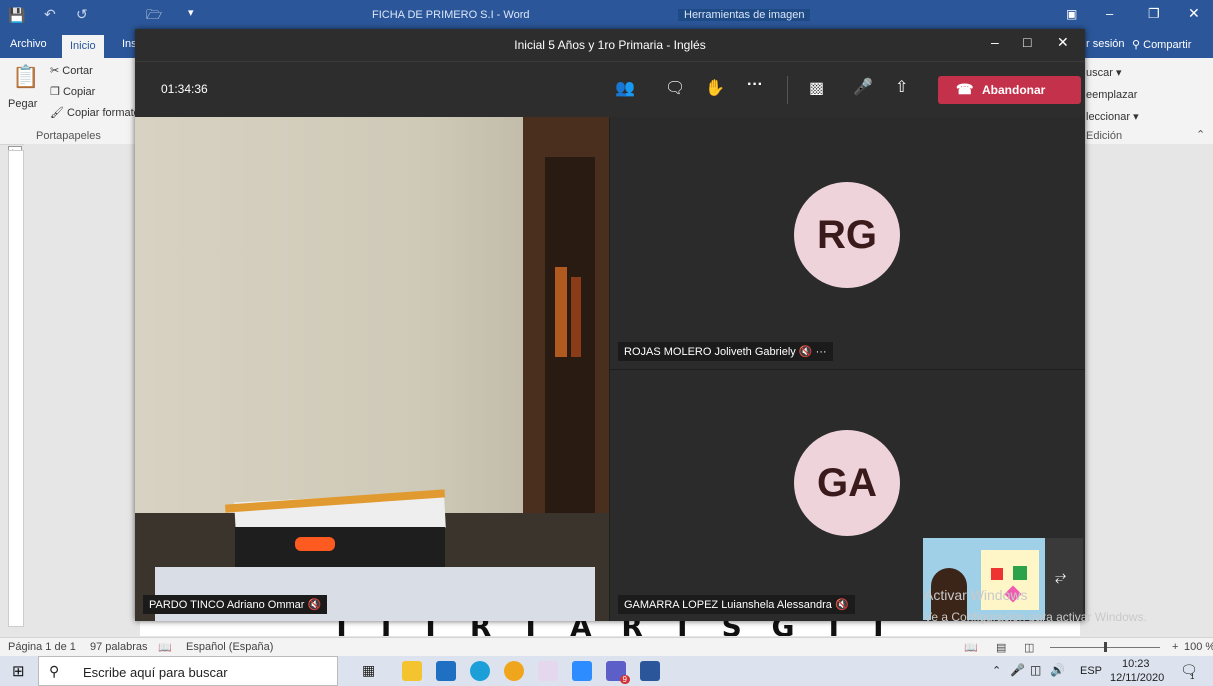 This screenshot has height=686, width=1213. I want to click on select-button: leccionar ▾, so click(1112, 116).